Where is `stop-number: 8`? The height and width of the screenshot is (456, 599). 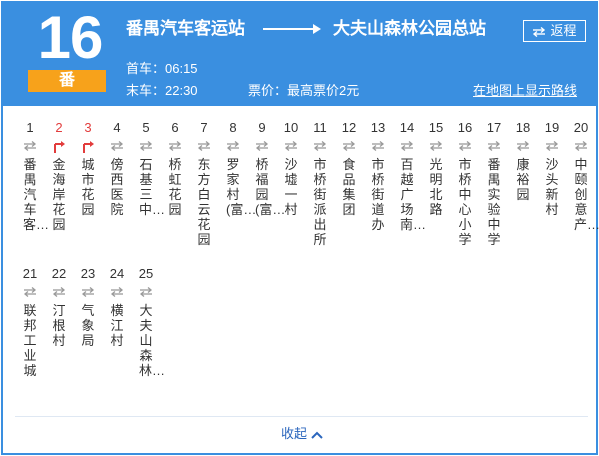
stop-number: 8 is located at coordinates (233, 127).